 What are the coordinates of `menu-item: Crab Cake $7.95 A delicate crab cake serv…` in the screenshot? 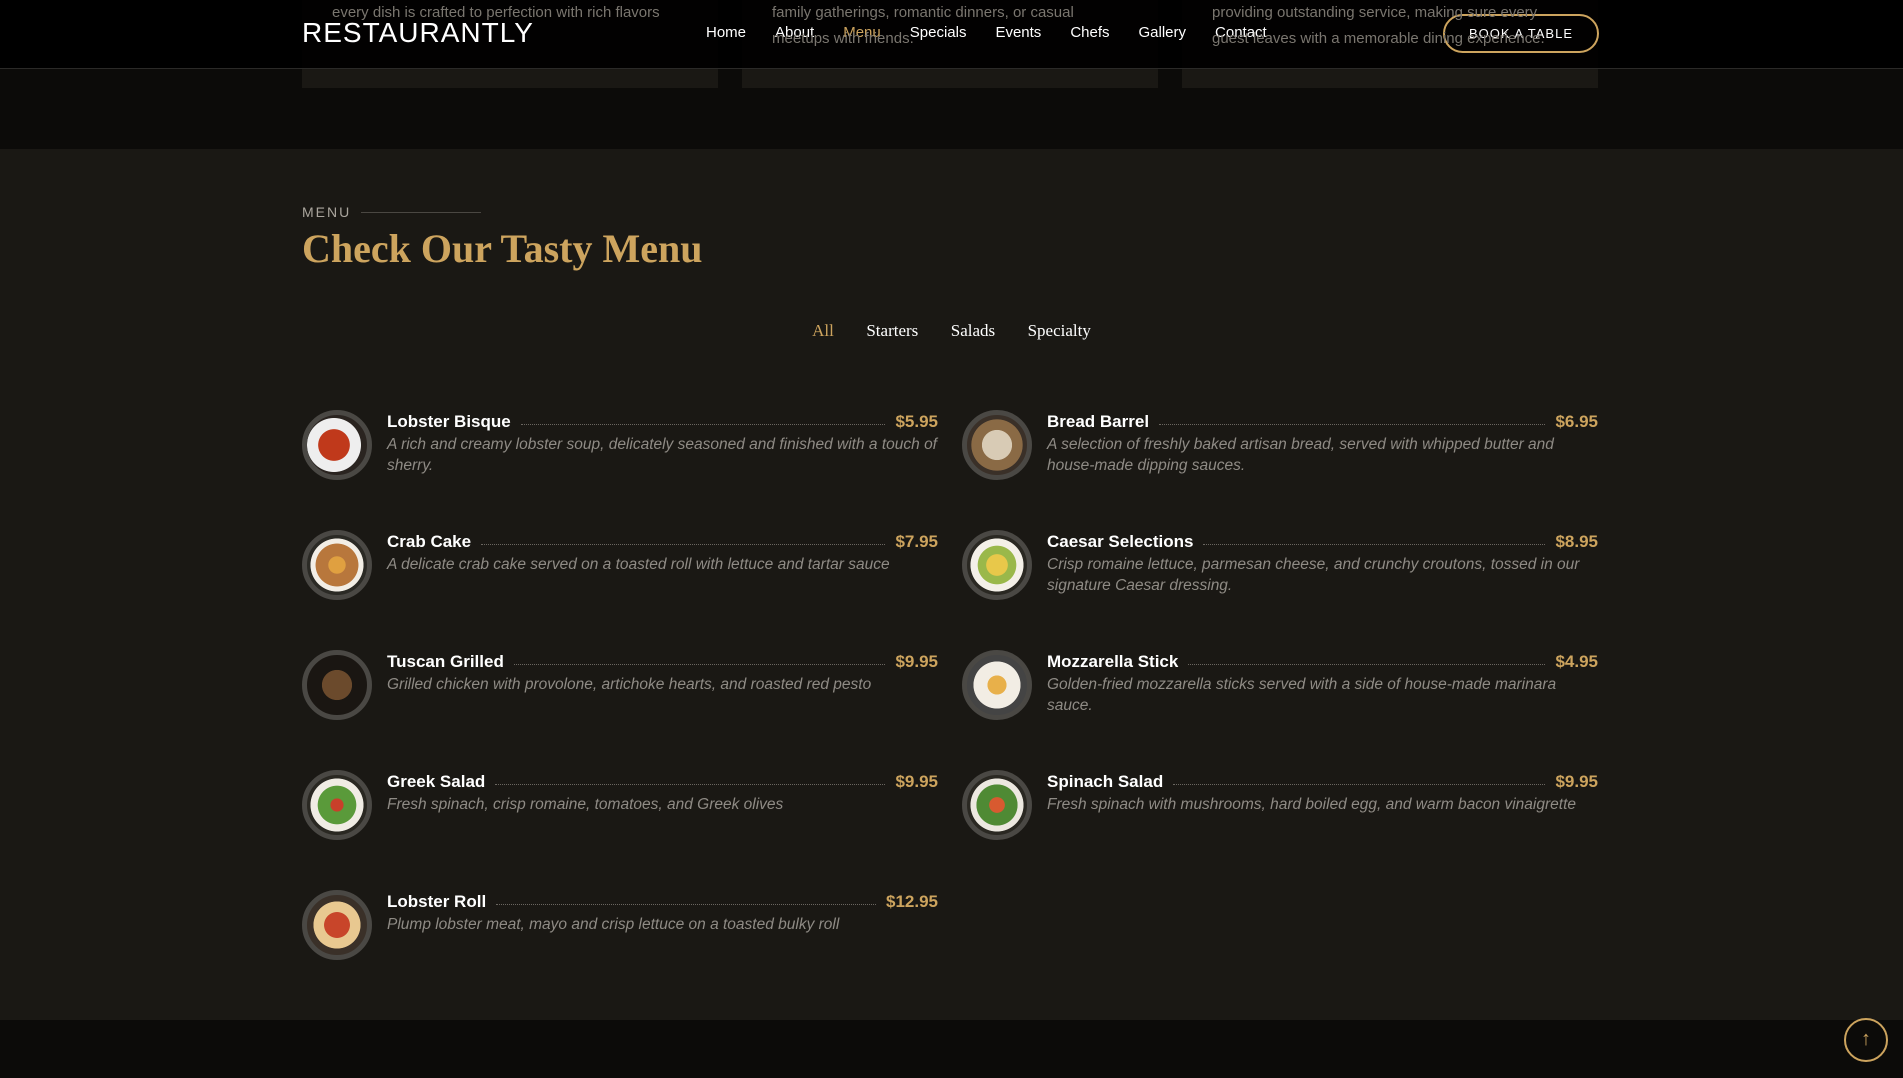 It's located at (620, 570).